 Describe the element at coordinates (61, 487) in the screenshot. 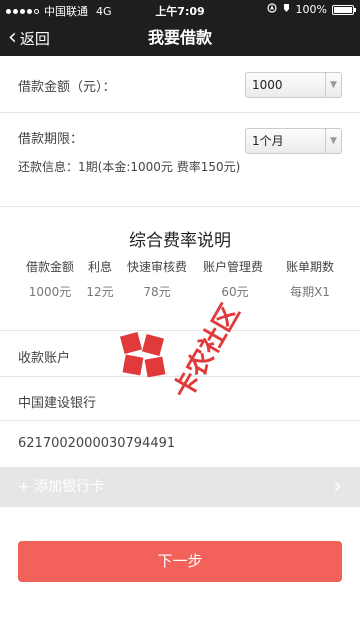

I see `add-card-label: + 添加银行卡` at that location.